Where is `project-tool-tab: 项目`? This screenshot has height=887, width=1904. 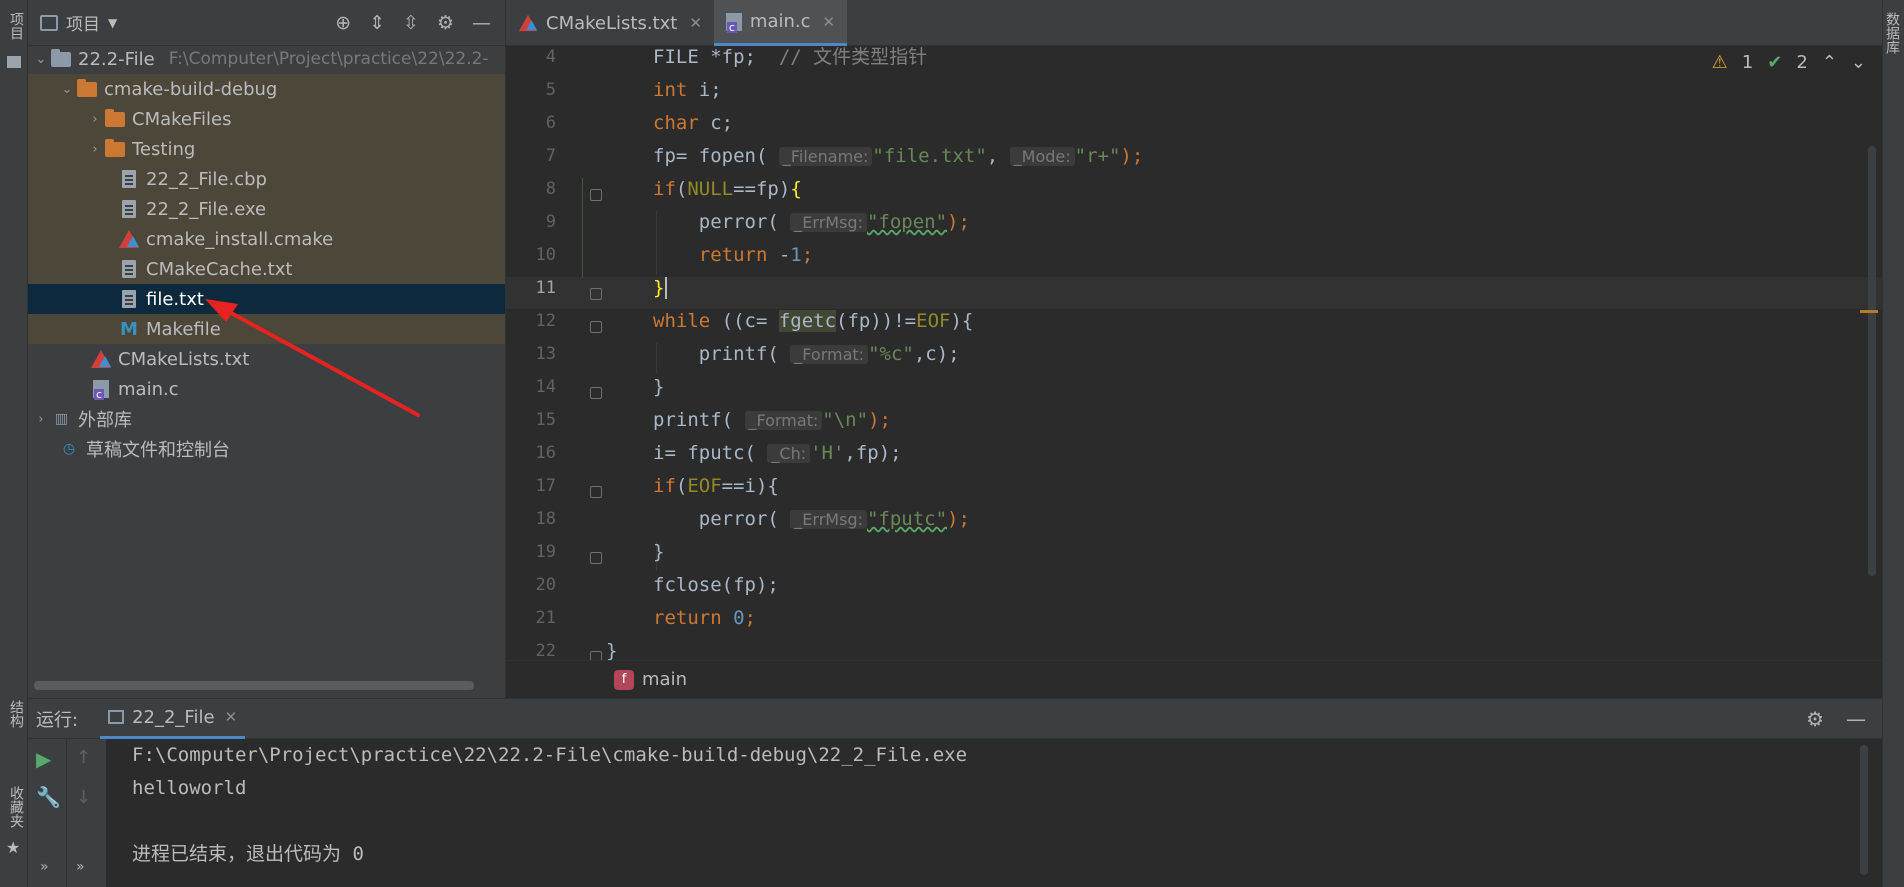 project-tool-tab: 项目 is located at coordinates (14, 26).